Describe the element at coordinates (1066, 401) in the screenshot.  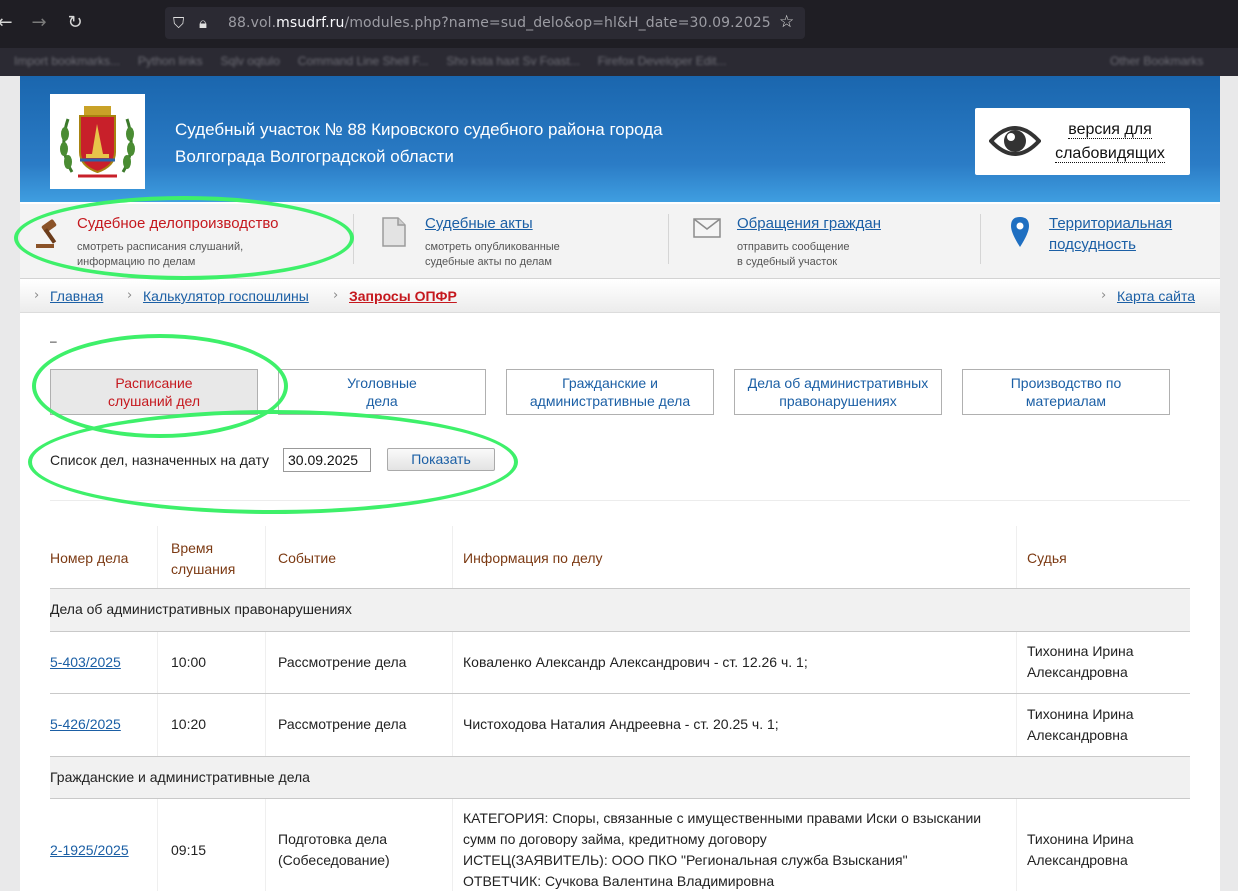
I see `tab-label-line: материалам` at that location.